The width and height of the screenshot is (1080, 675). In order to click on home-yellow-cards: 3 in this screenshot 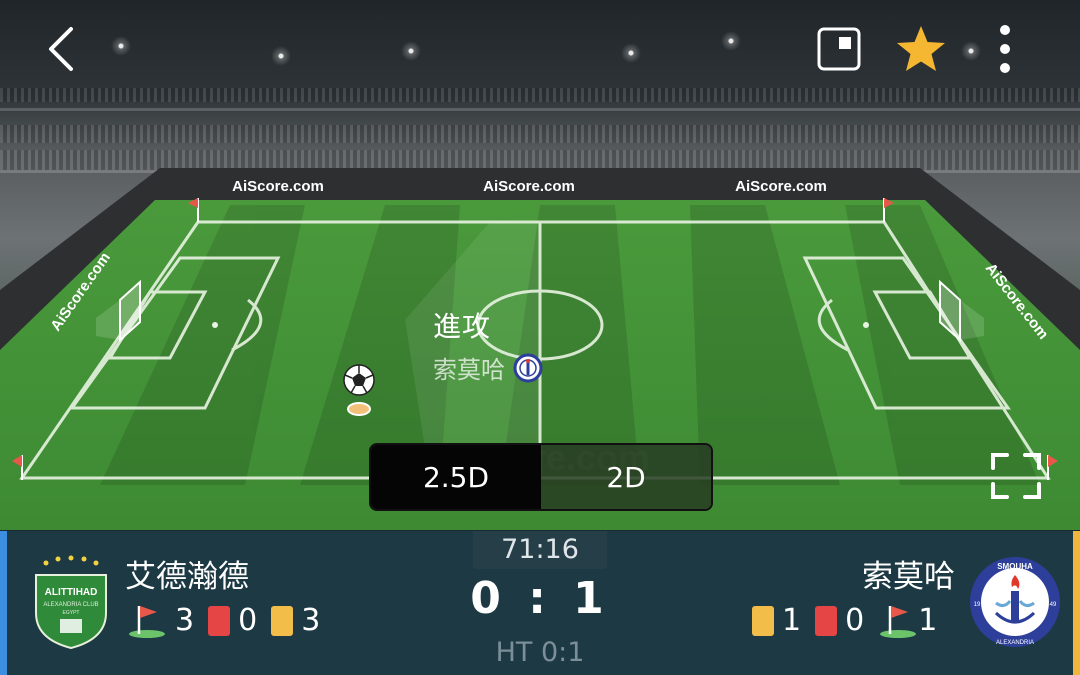, I will do `click(295, 620)`.